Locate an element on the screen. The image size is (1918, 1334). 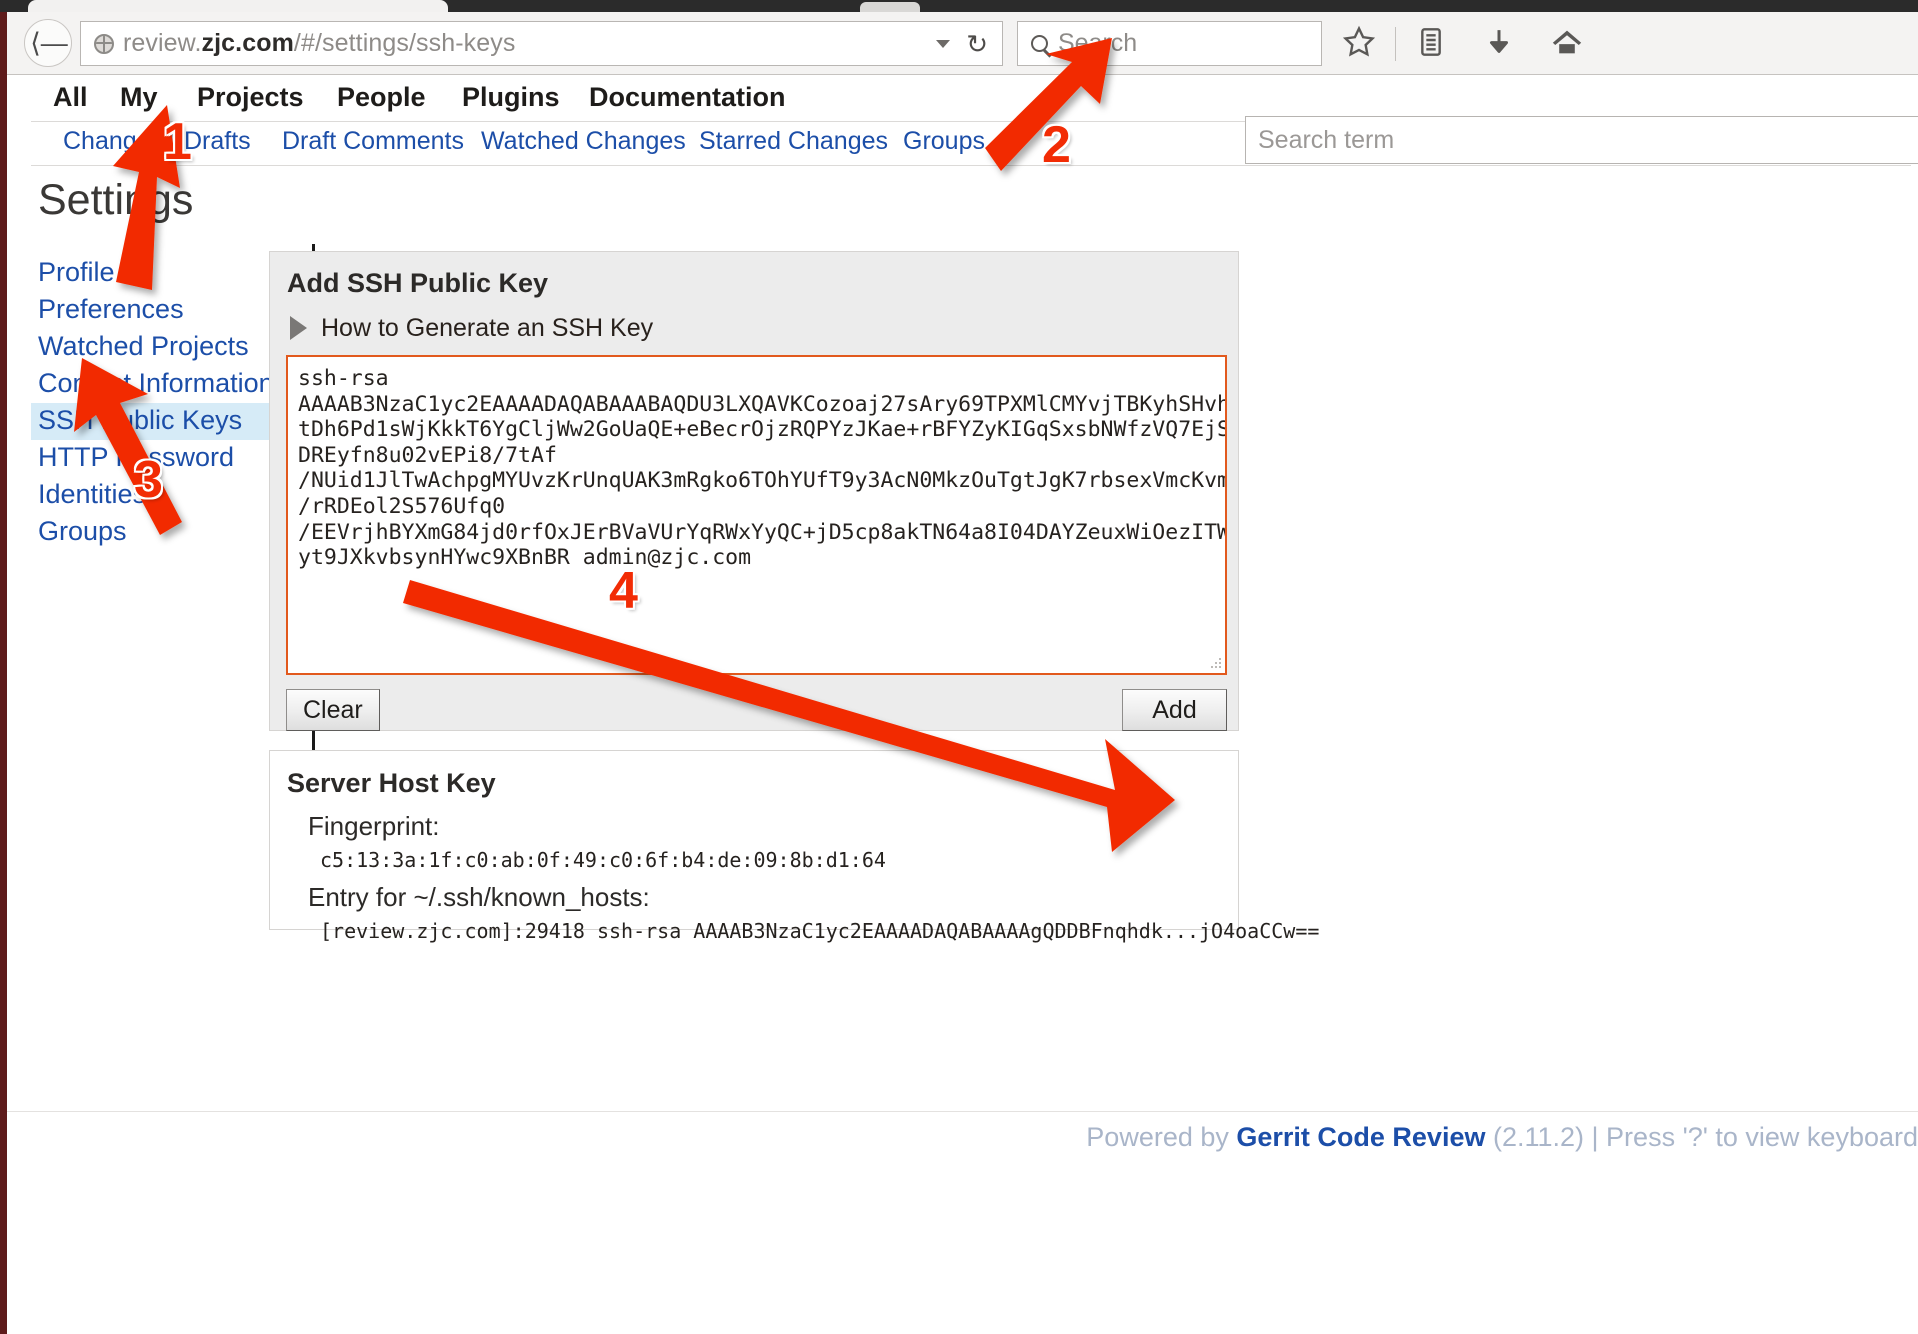
how-to-generate-disclosure: How to Generate an SSH Key is located at coordinates (471, 328).